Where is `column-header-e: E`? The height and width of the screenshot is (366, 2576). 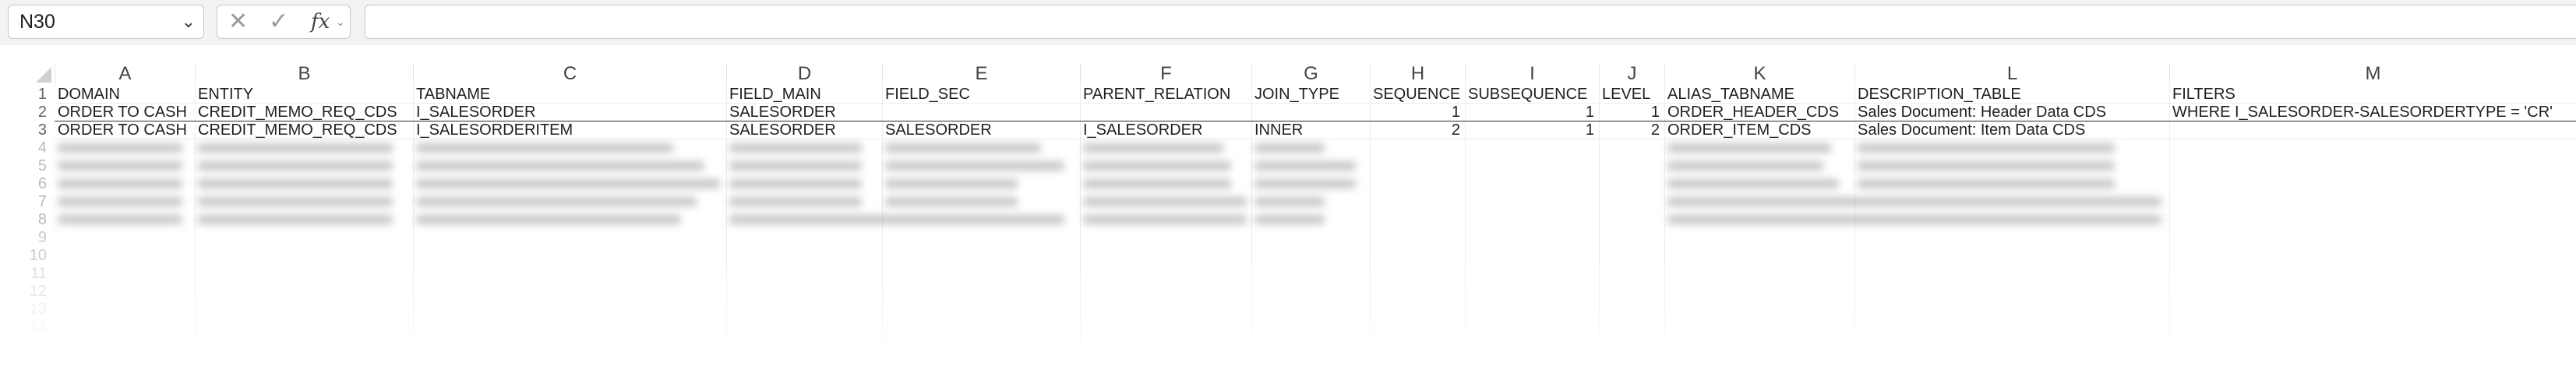 column-header-e: E is located at coordinates (981, 74).